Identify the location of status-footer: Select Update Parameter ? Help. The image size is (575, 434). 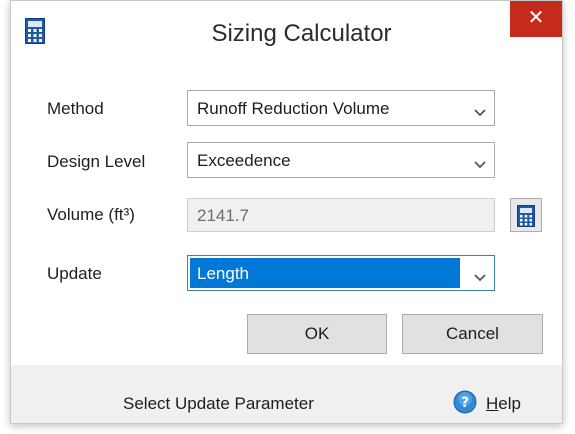
(286, 394).